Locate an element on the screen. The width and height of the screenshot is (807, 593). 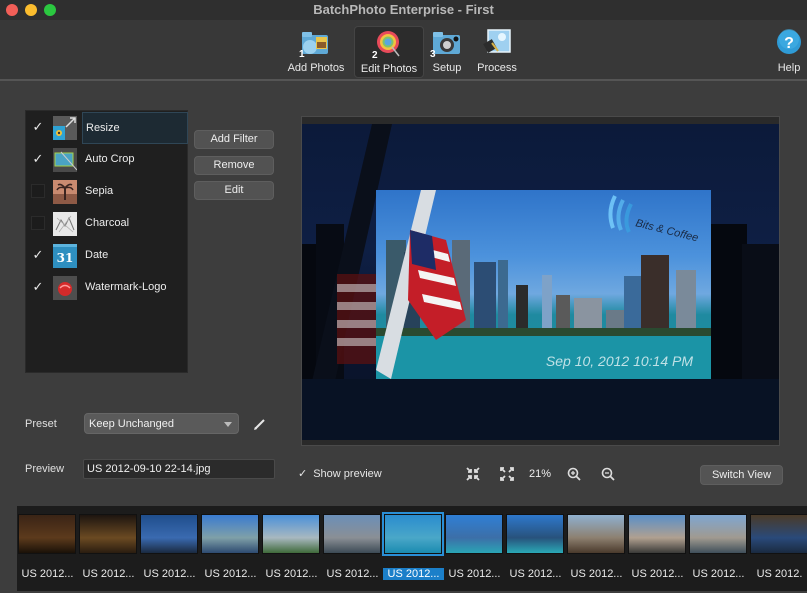
process-button: Process is located at coordinates (497, 52).